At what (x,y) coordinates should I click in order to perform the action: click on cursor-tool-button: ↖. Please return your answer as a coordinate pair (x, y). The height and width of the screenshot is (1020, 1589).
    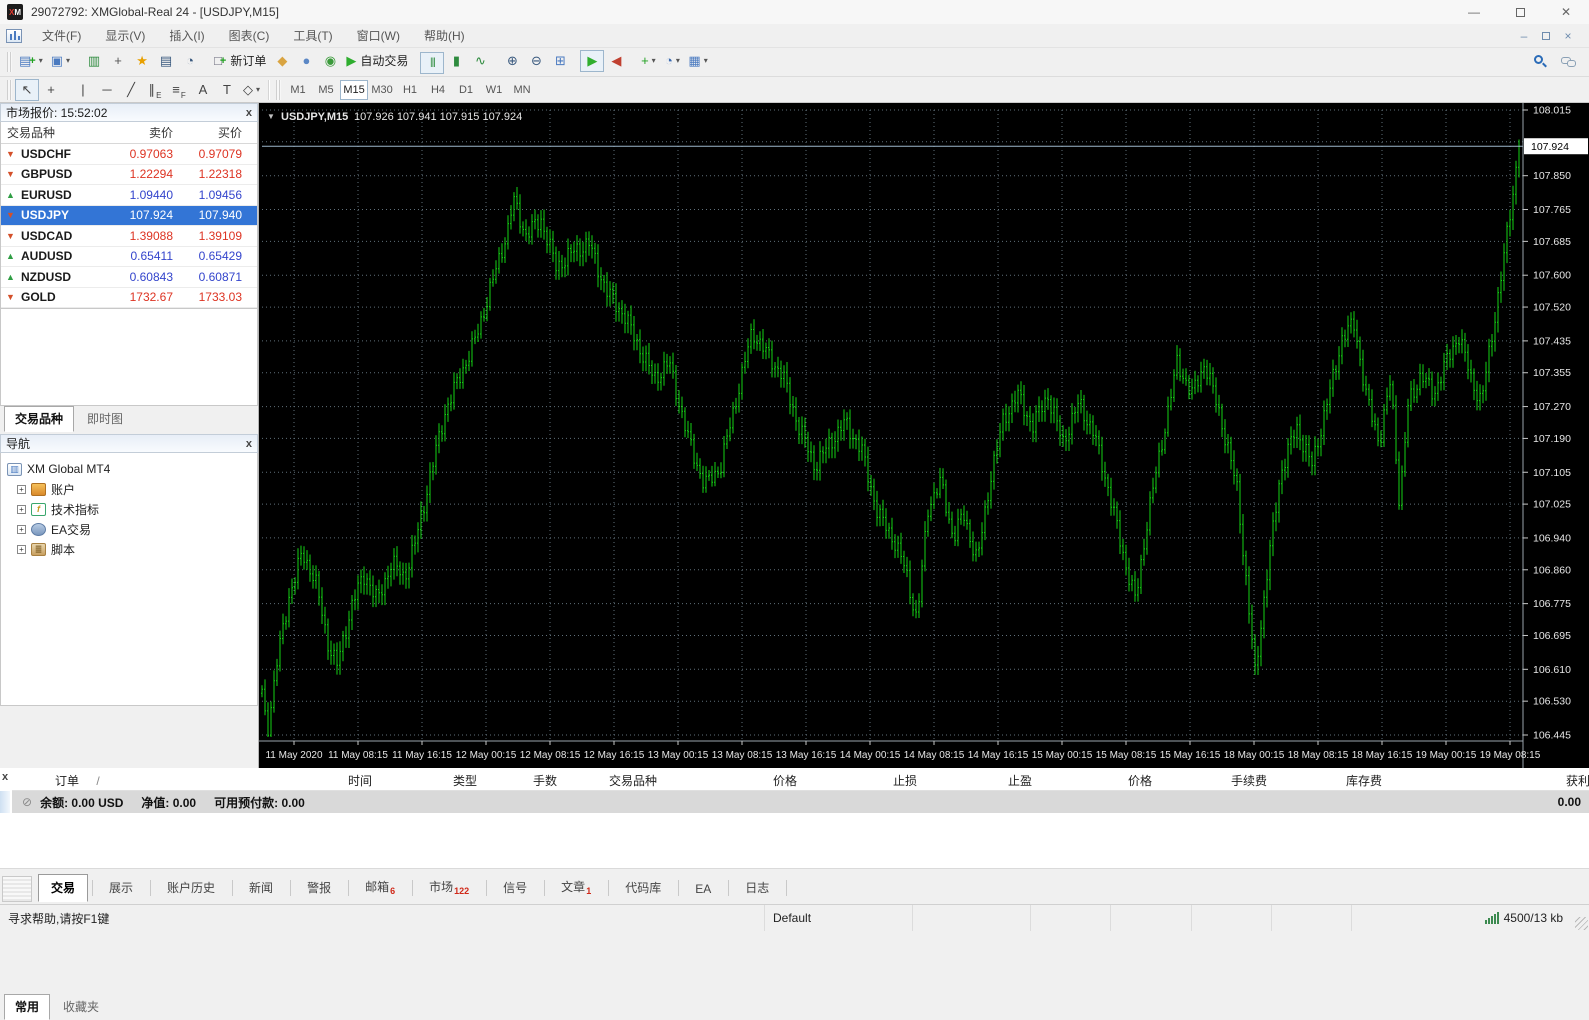
    Looking at the image, I should click on (27, 90).